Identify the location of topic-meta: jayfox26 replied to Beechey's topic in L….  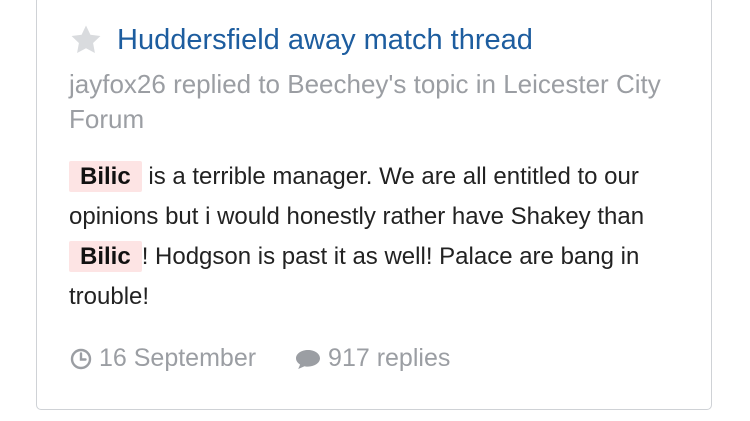
(365, 101).